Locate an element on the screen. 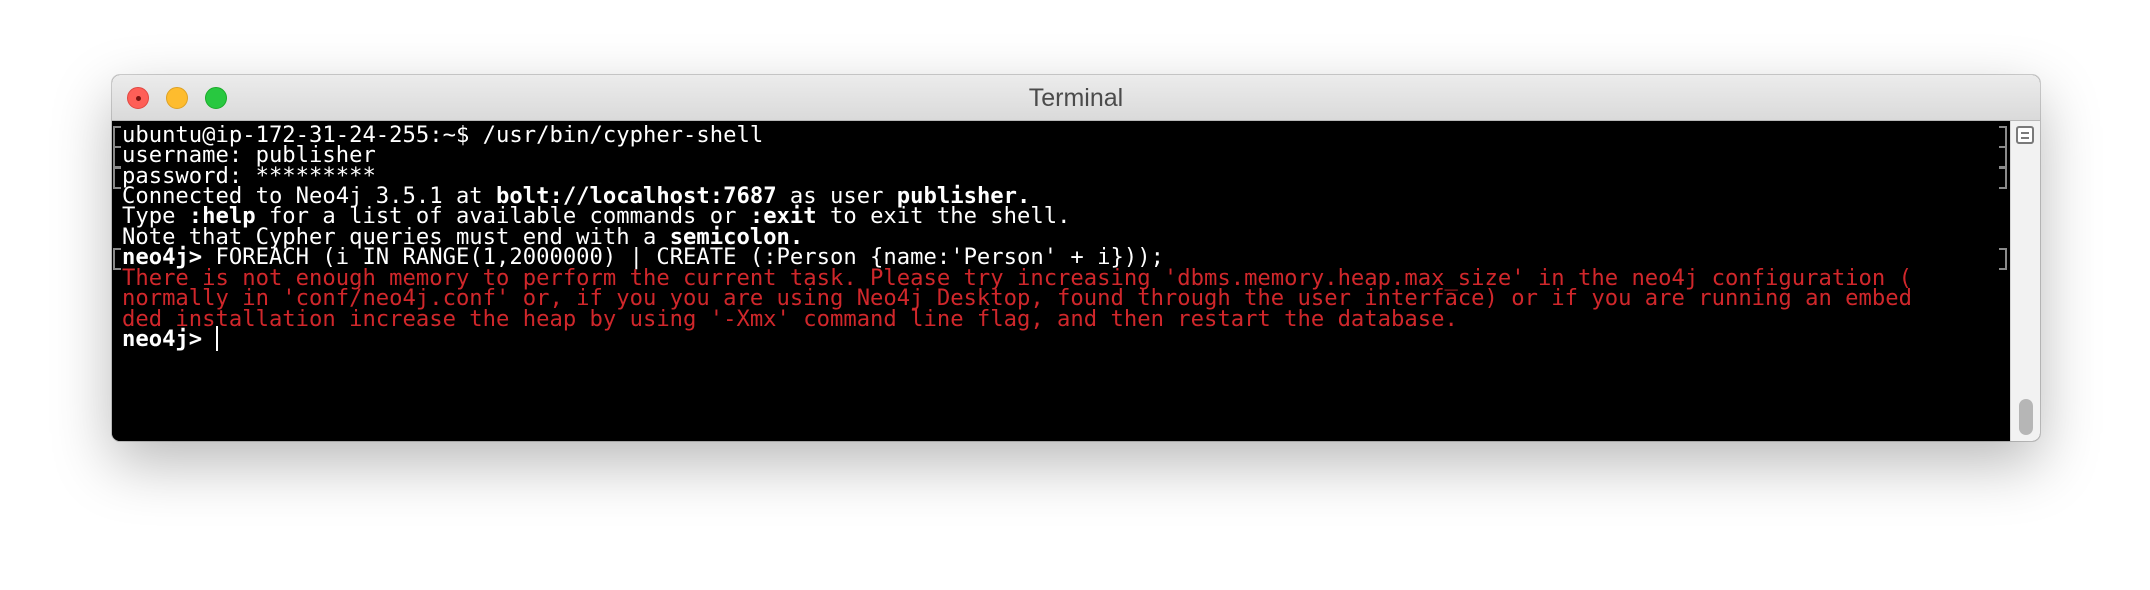  shell-prompt: neo4j> is located at coordinates (169, 339).